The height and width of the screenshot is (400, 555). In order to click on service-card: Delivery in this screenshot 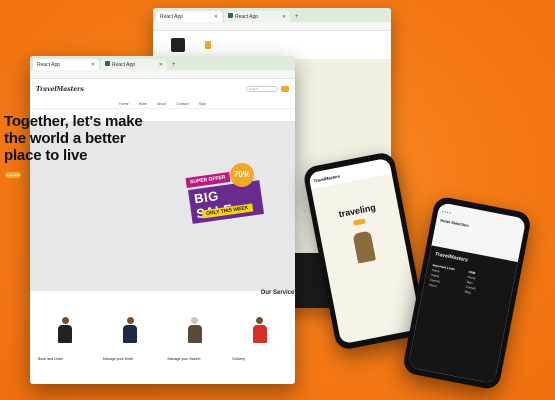, I will do `click(259, 344)`.